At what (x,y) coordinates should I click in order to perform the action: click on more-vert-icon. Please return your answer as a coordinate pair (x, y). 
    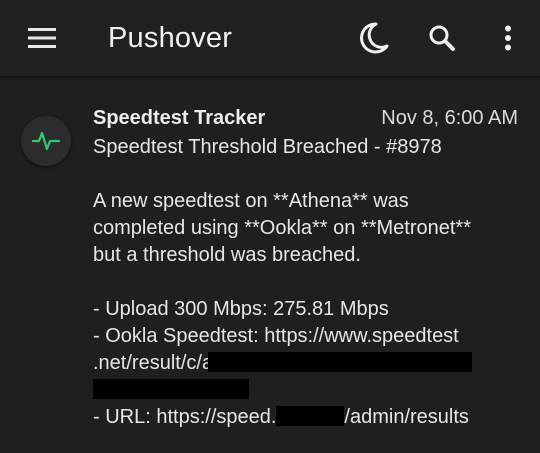
    Looking at the image, I should click on (508, 38).